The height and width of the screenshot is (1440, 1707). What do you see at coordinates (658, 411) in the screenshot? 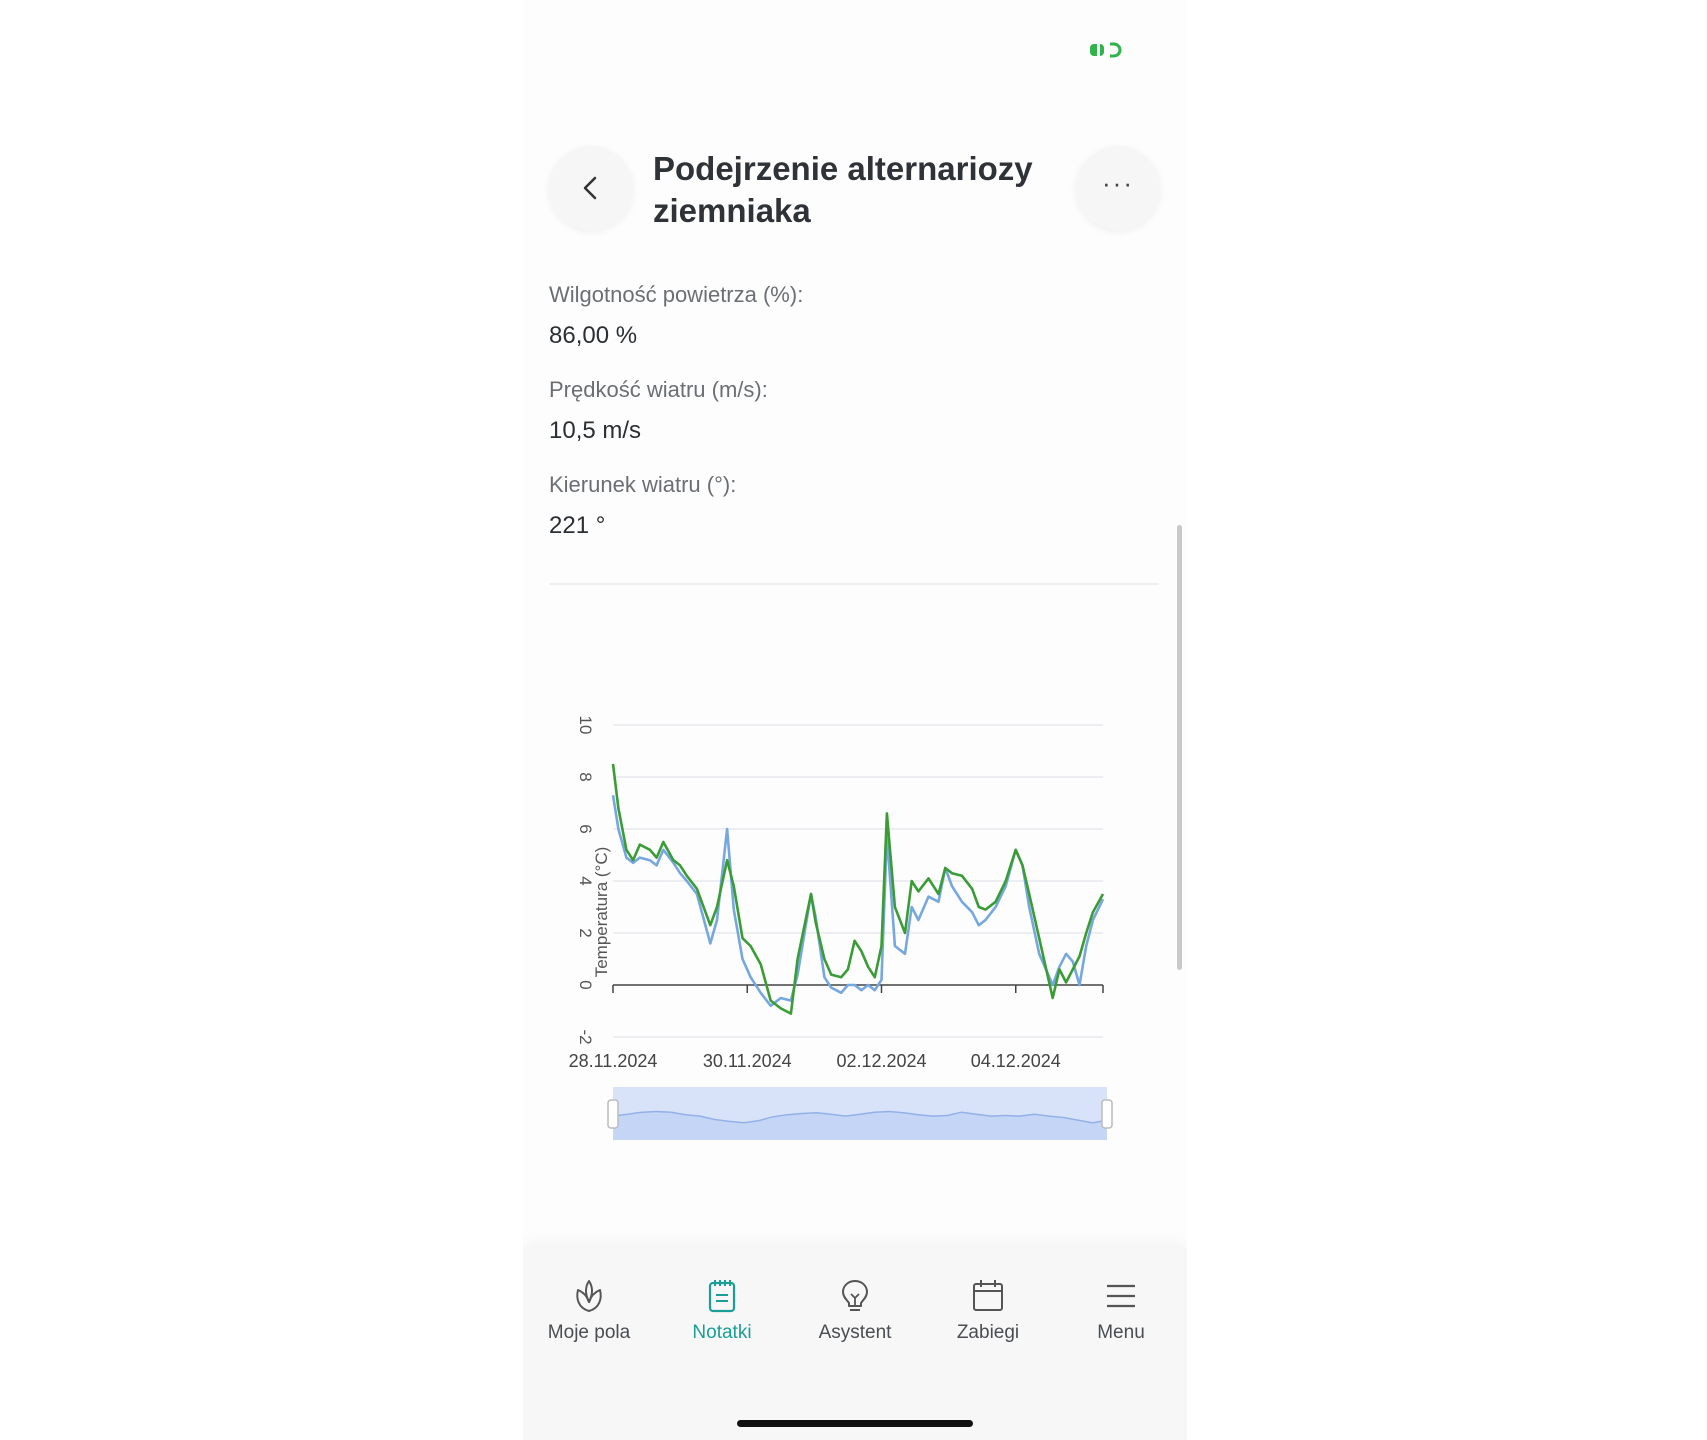
I see `wind-speed-detail: Prędkość wiatru (m/s): 10,5 m/s` at bounding box center [658, 411].